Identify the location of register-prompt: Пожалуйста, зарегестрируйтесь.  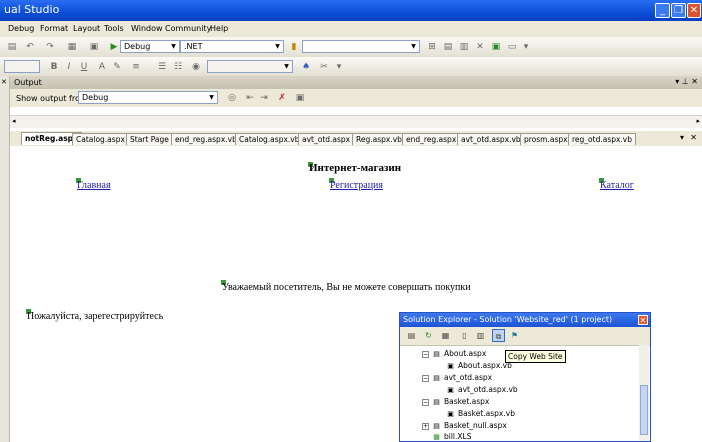
(95, 316).